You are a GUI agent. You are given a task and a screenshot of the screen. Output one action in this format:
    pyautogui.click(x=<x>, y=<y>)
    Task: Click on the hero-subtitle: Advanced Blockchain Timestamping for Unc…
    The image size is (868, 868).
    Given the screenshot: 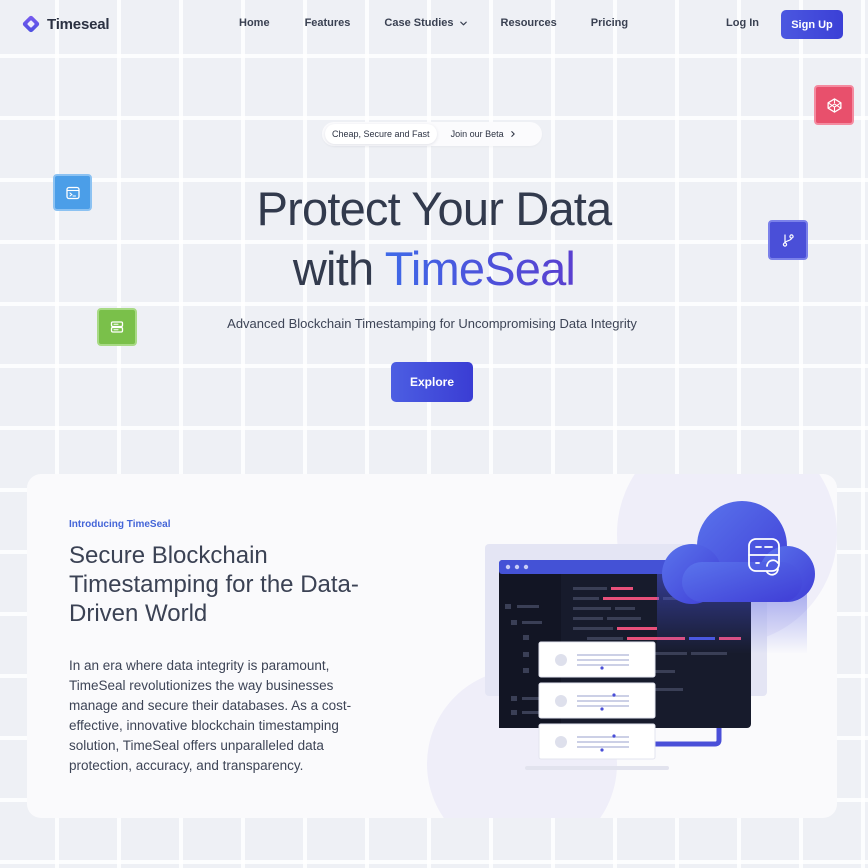 What is the action you would take?
    pyautogui.click(x=432, y=323)
    